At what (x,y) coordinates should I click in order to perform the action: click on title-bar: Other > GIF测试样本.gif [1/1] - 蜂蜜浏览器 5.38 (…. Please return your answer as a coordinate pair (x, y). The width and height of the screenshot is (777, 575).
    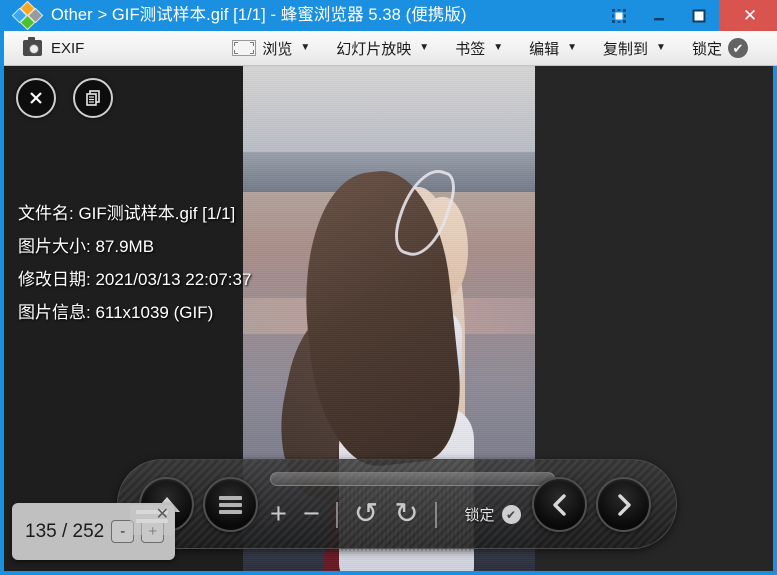
    Looking at the image, I should click on (390, 15).